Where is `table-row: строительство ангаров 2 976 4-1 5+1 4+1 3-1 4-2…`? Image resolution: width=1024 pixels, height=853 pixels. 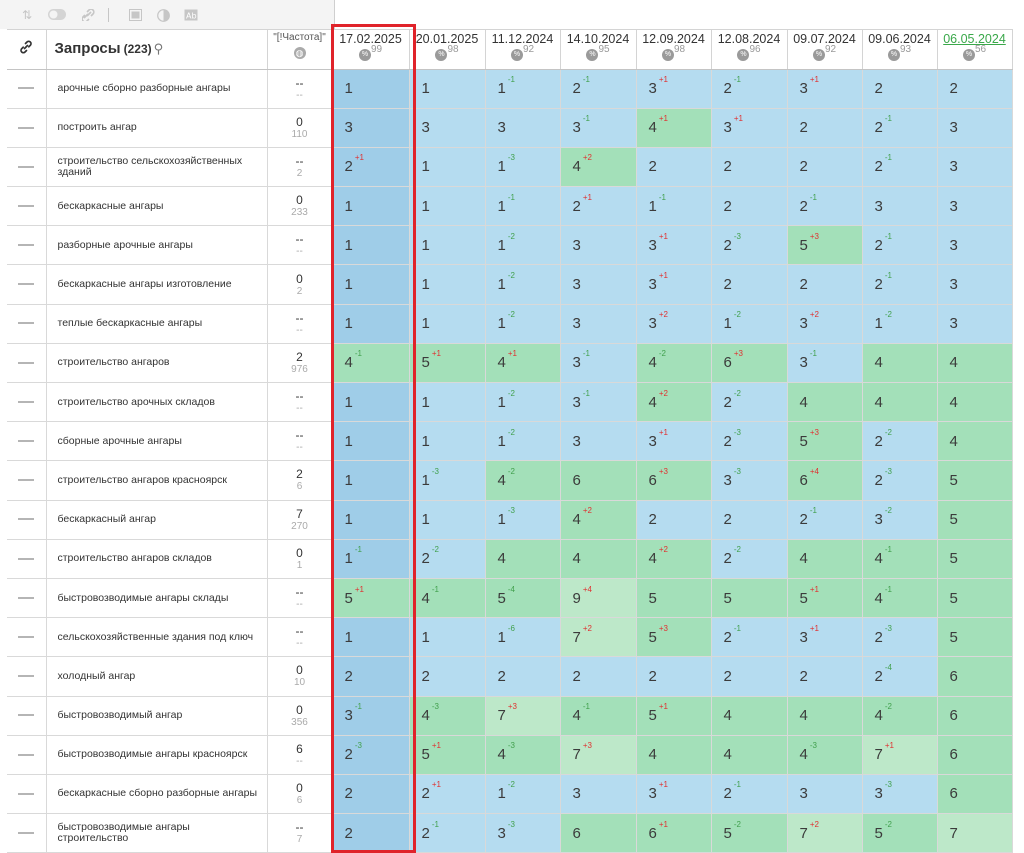 table-row: строительство ангаров 2 976 4-1 5+1 4+1 3-1 4-2… is located at coordinates (510, 363).